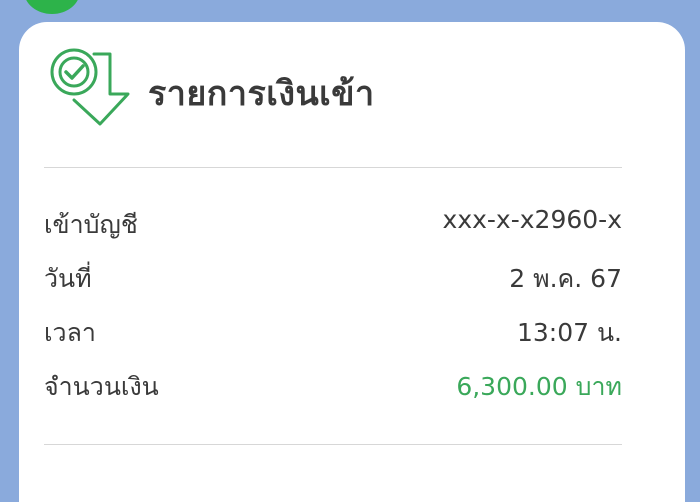 The image size is (700, 502). Describe the element at coordinates (68, 278) in the screenshot. I see `date-label: วันที่` at that location.